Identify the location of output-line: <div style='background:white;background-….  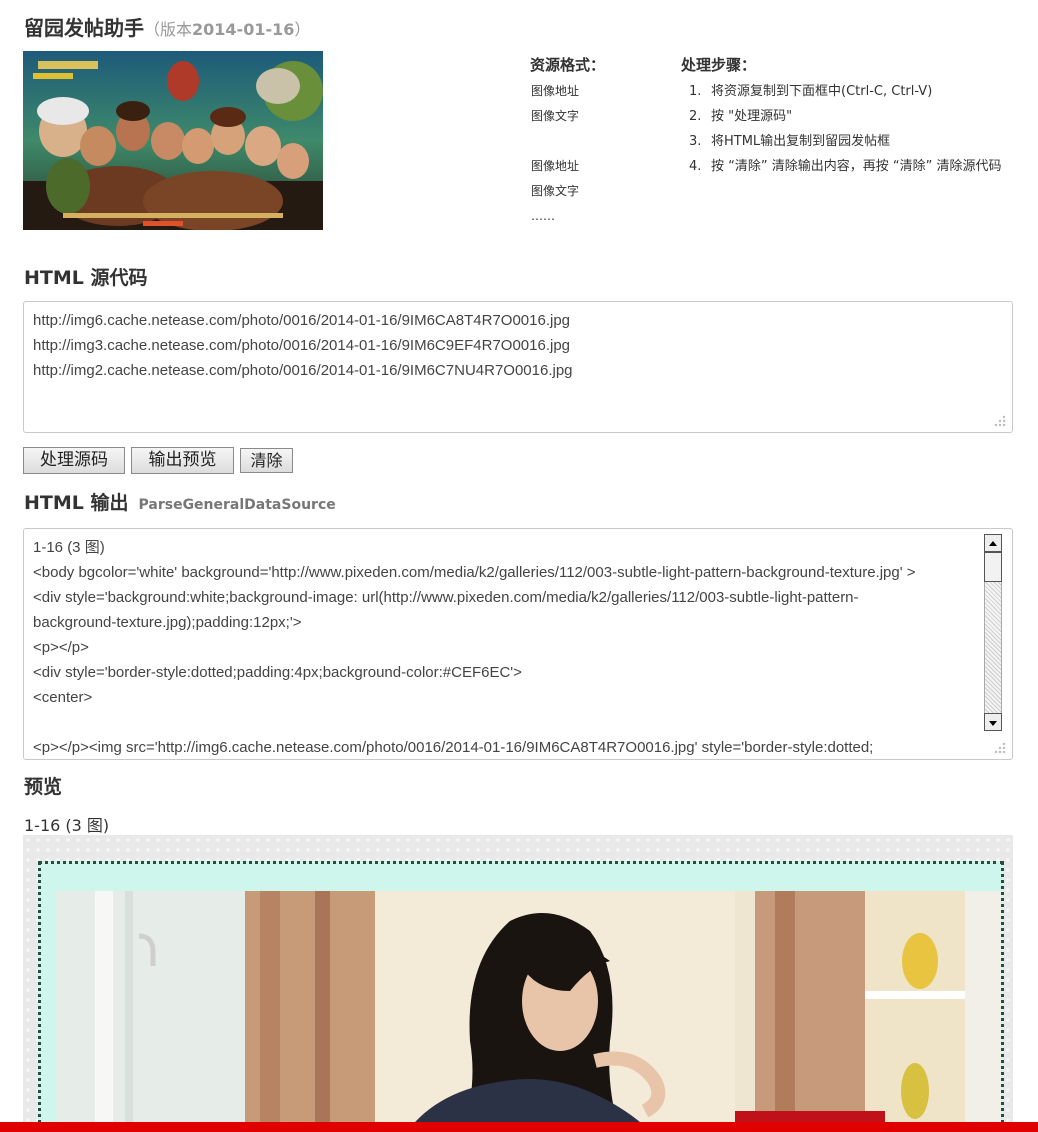
(446, 597).